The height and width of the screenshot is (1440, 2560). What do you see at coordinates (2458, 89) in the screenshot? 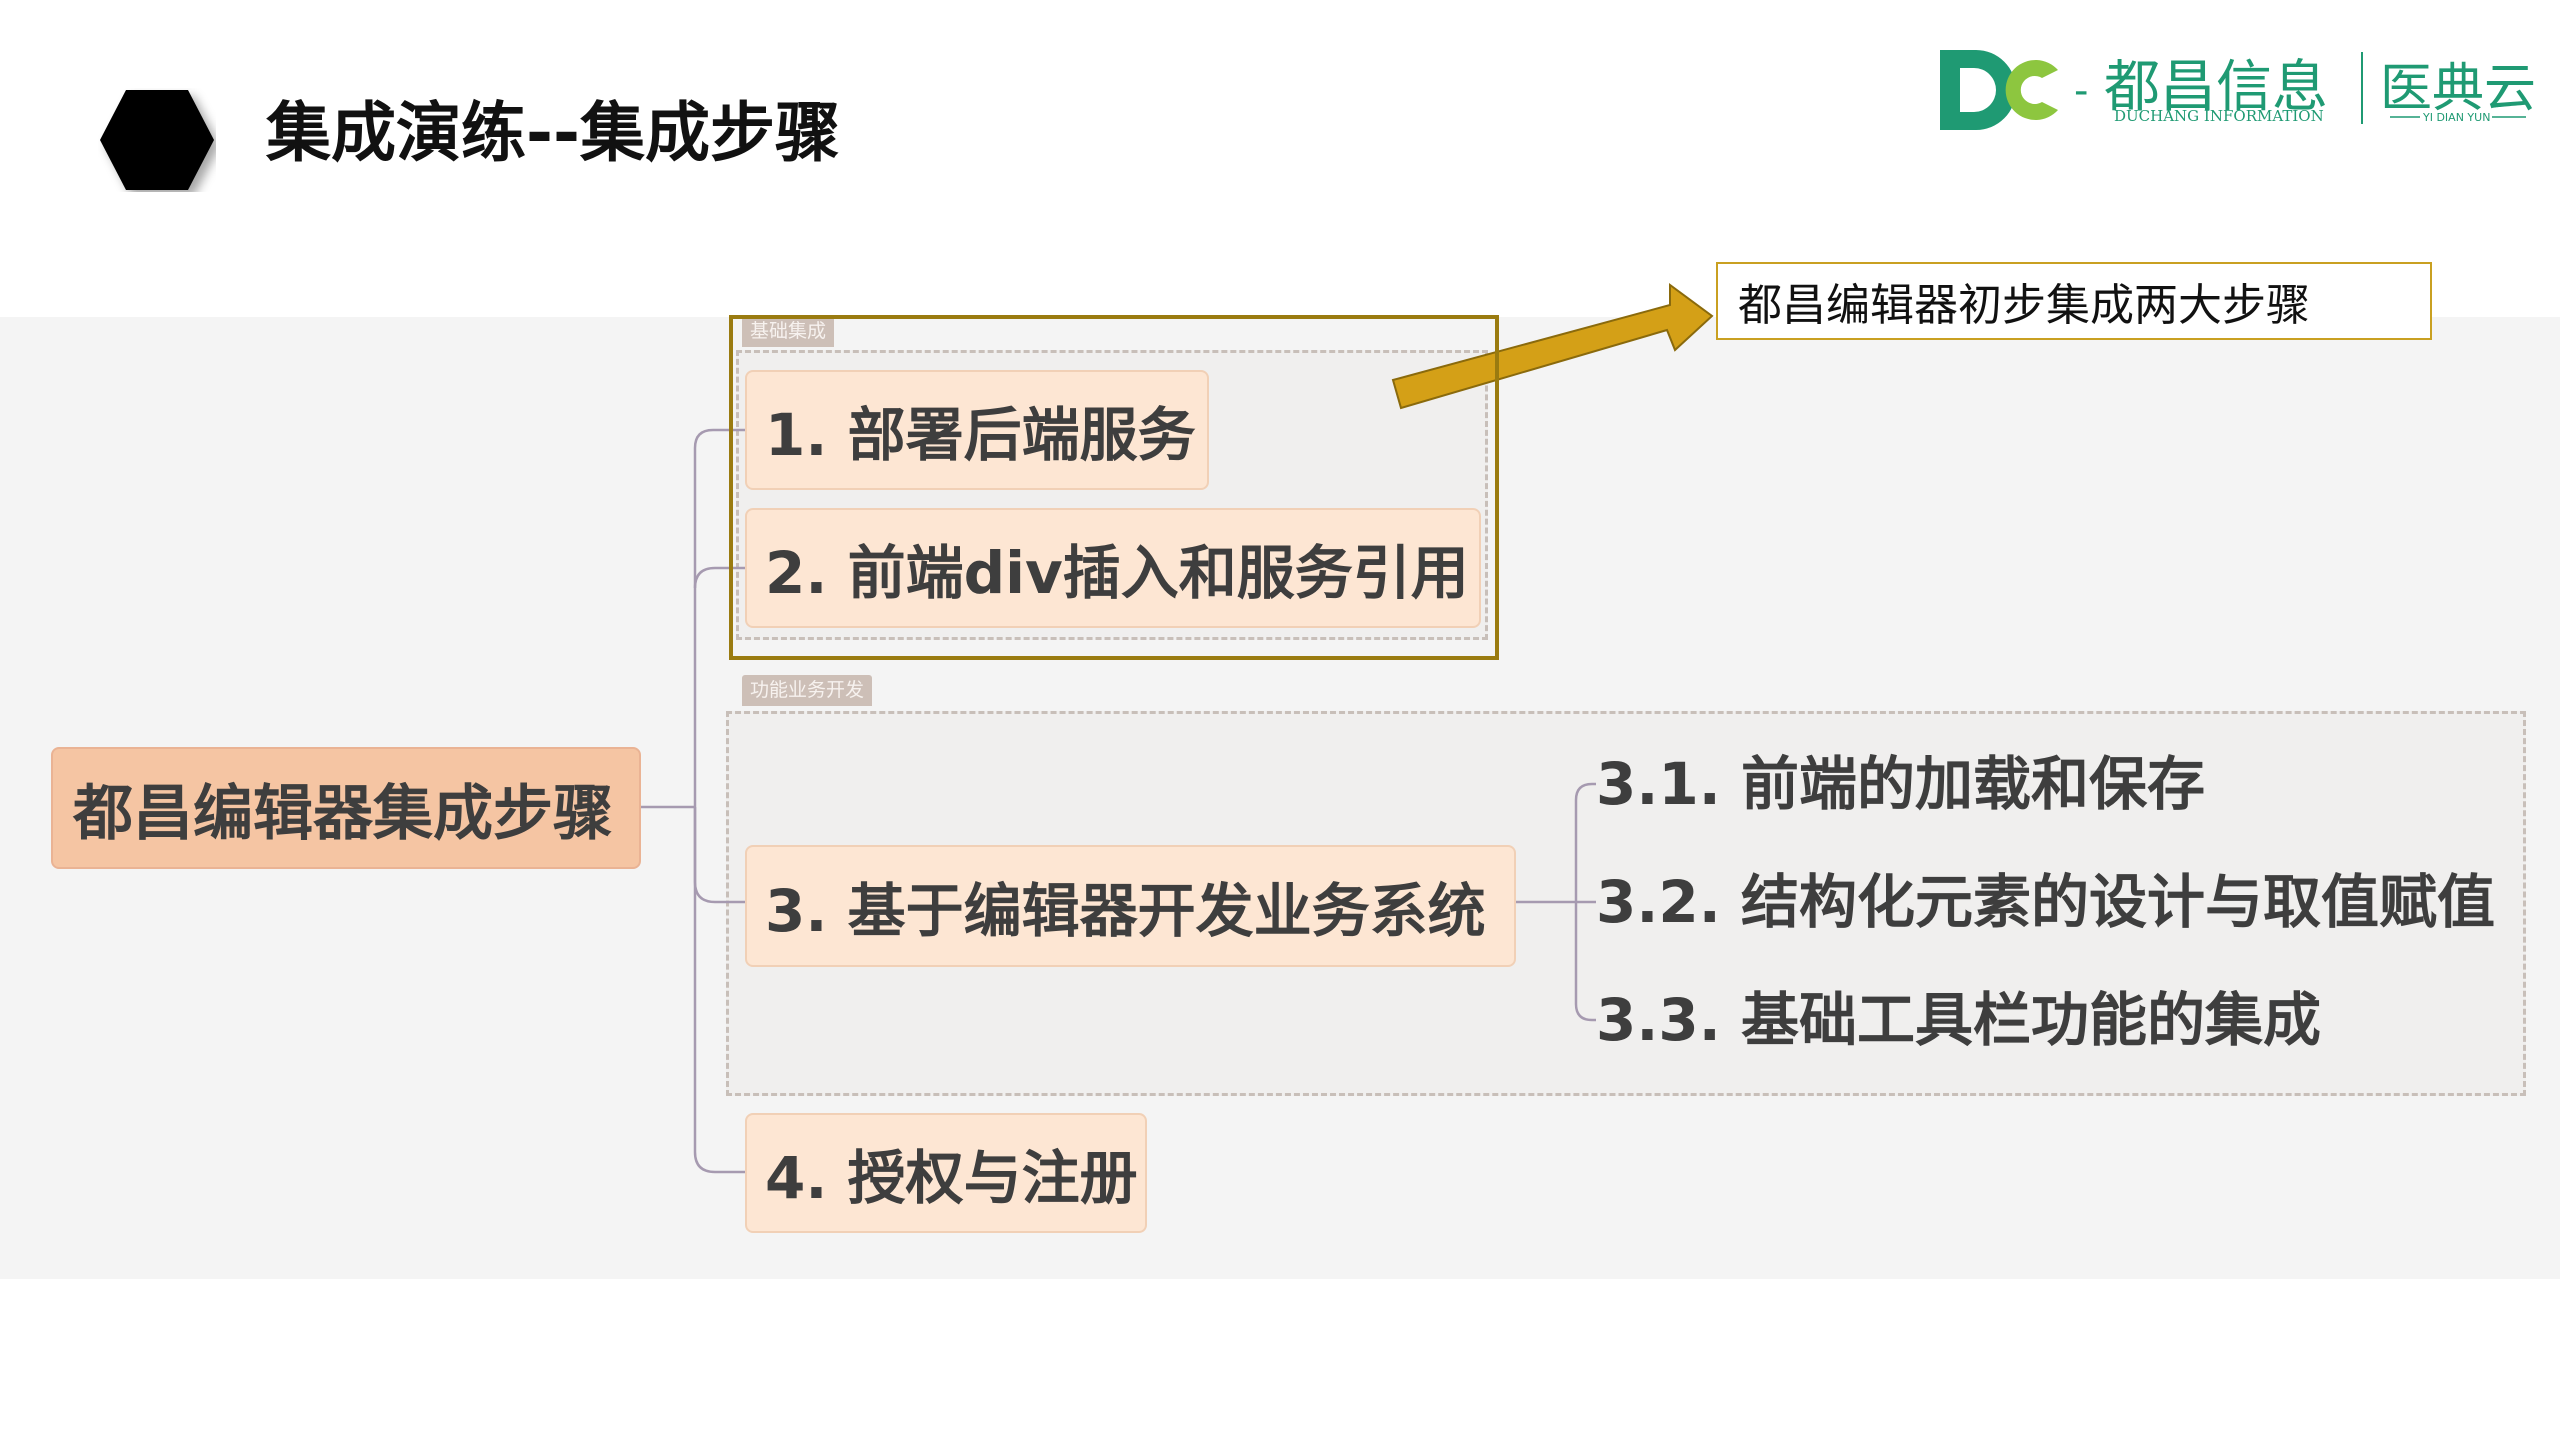
I see `logo-product-cn: 医典云` at bounding box center [2458, 89].